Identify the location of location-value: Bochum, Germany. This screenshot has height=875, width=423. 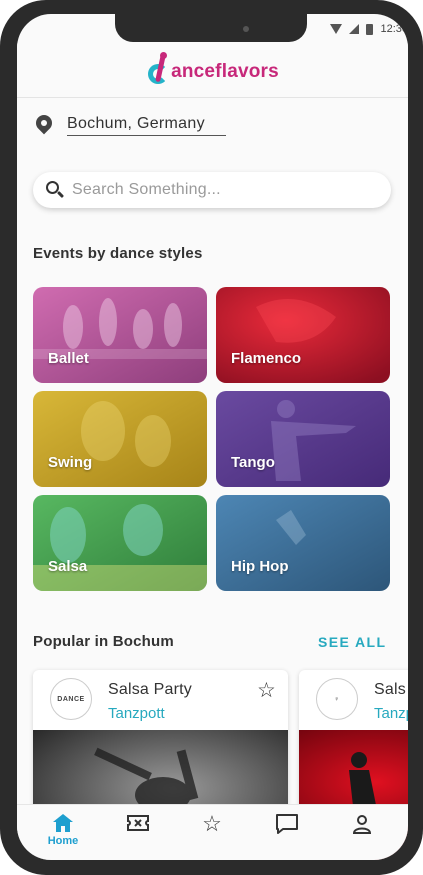
(146, 125).